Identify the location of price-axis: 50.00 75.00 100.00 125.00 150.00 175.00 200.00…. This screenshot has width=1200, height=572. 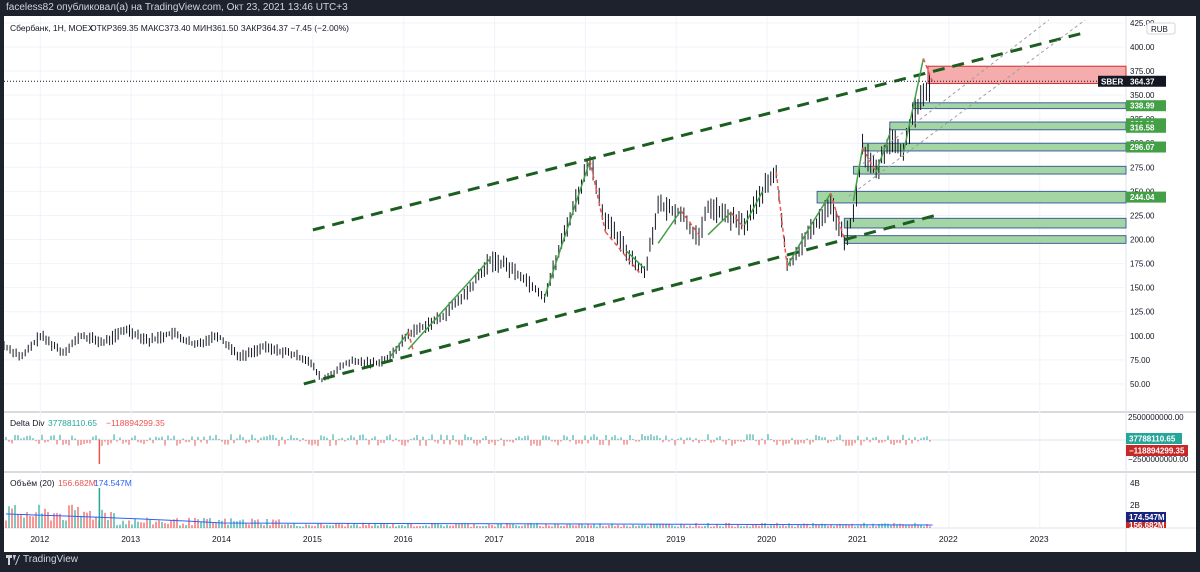
(1142, 204).